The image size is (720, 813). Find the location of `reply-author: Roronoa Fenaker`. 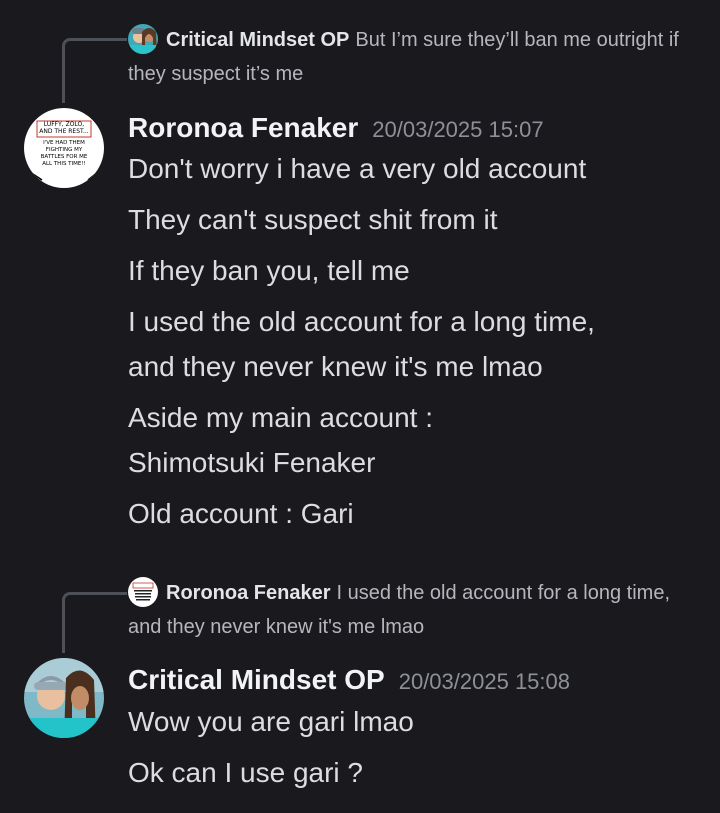

reply-author: Roronoa Fenaker is located at coordinates (248, 593).